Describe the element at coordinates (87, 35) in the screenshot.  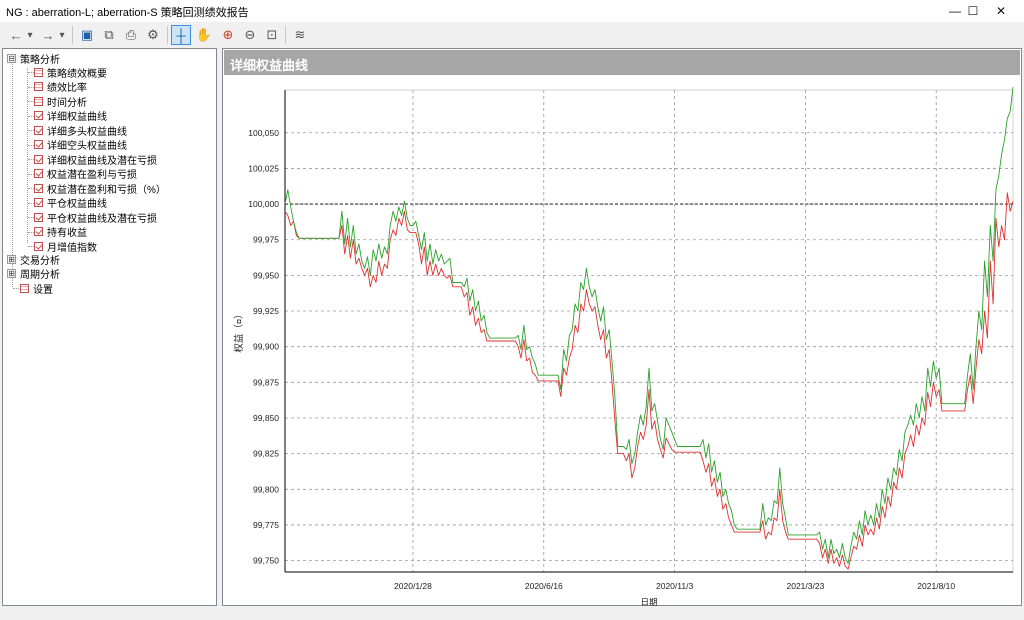
I see `save-icon: ▣` at that location.